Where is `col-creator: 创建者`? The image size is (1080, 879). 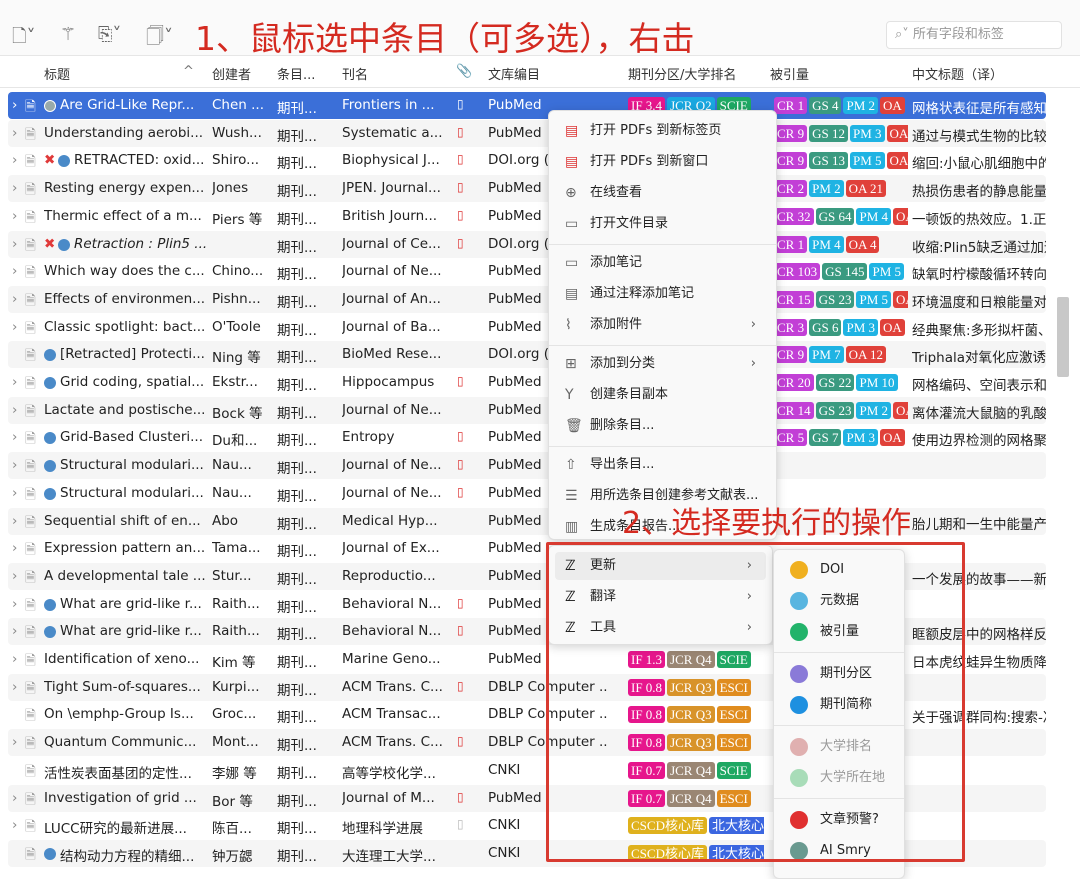 col-creator: 创建者 is located at coordinates (231, 73).